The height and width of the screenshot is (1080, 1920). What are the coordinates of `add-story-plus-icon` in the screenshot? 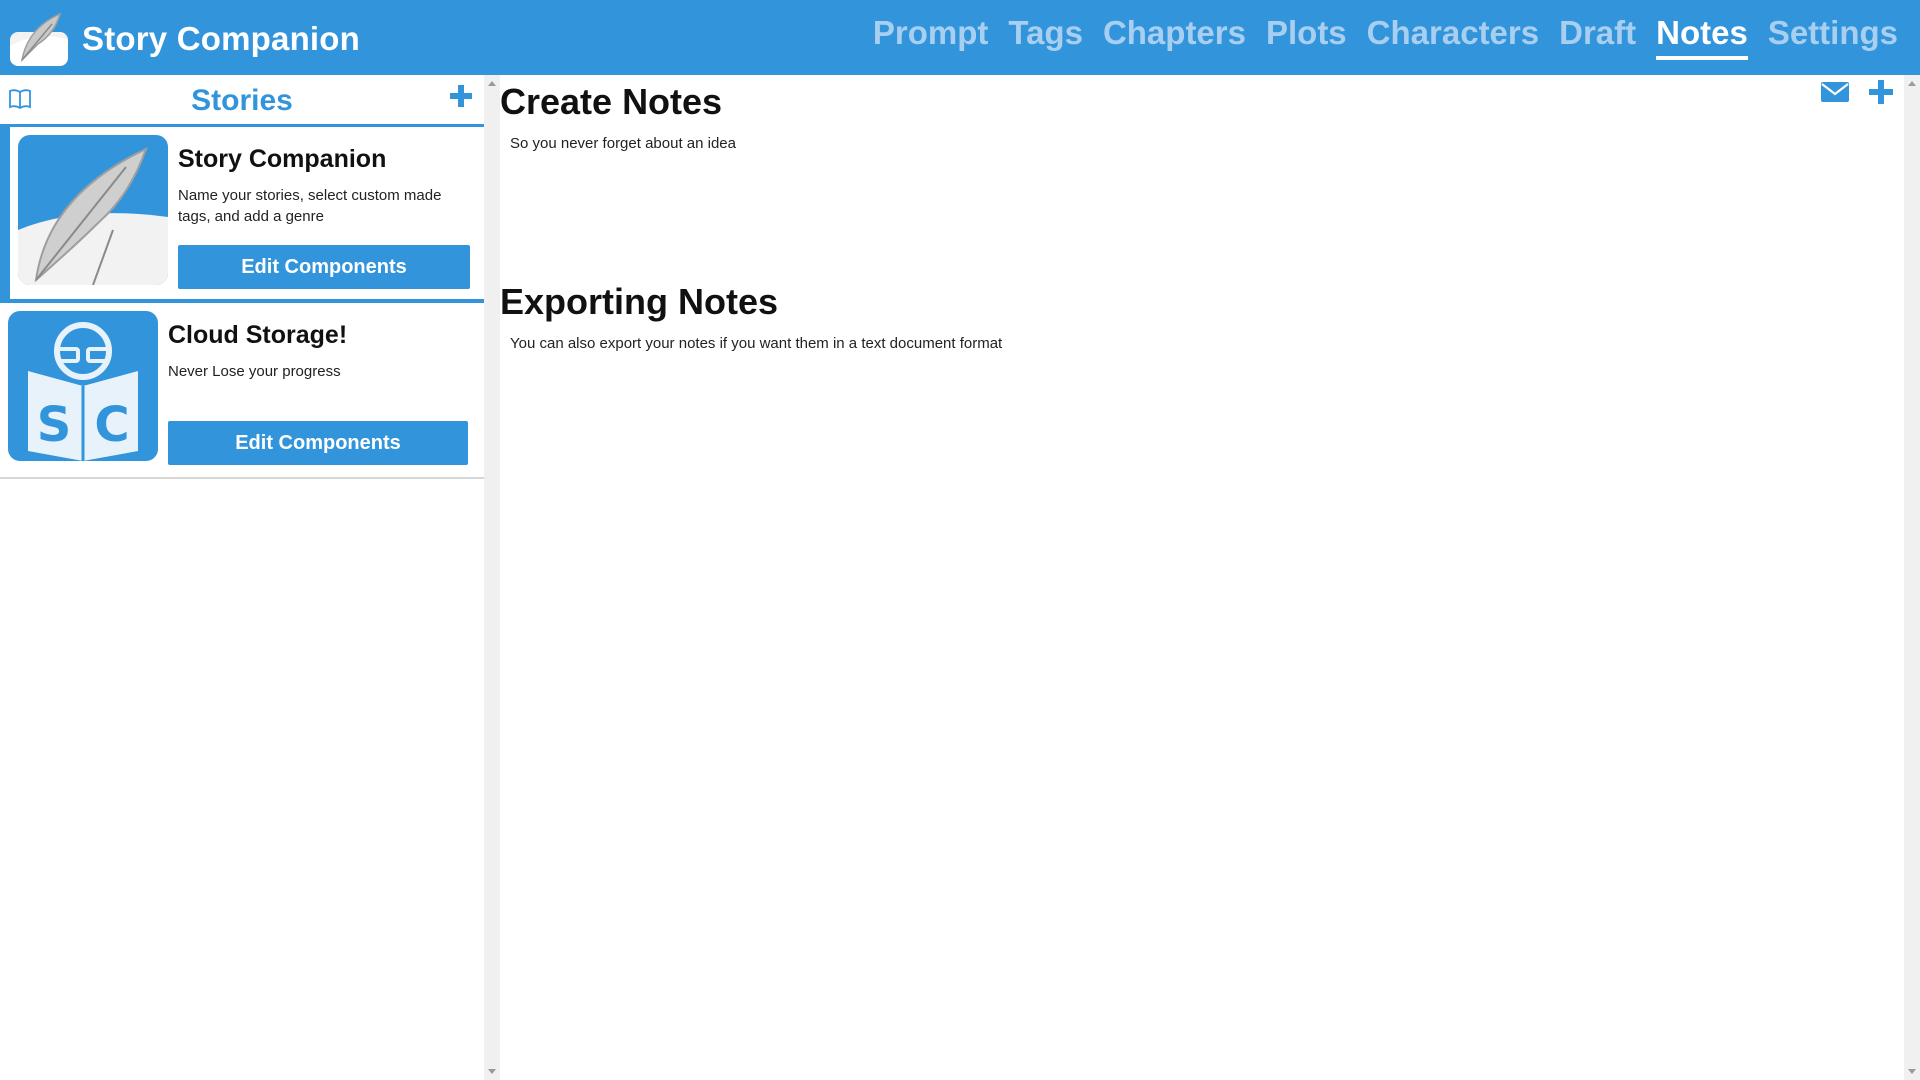 It's located at (461, 96).